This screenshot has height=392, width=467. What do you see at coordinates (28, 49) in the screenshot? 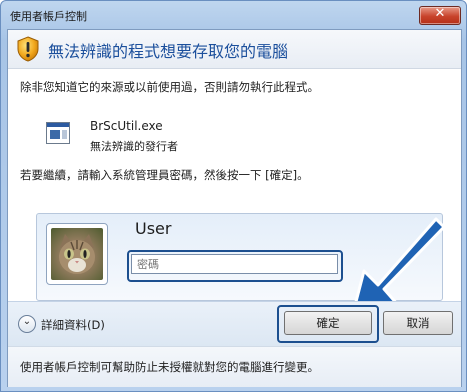
I see `uac-shield-warning-icon` at bounding box center [28, 49].